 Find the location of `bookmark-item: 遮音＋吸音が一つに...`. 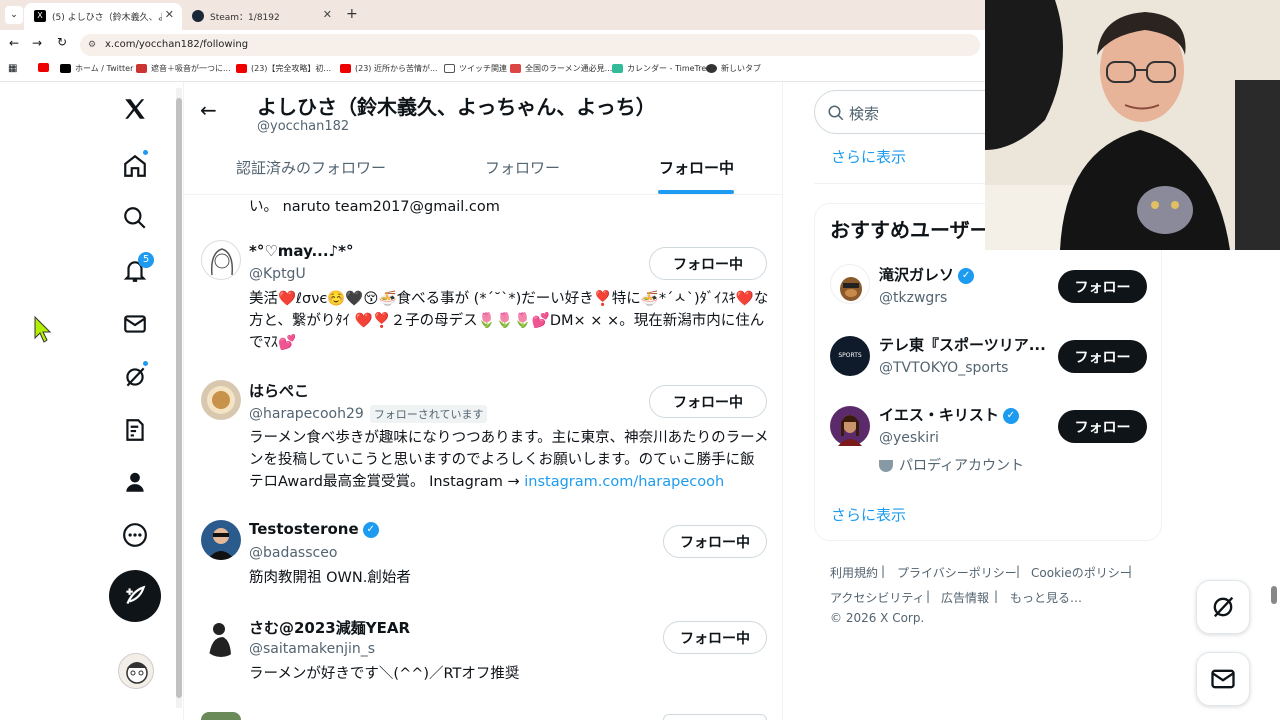

bookmark-item: 遮音＋吸音が一つに... is located at coordinates (183, 68).